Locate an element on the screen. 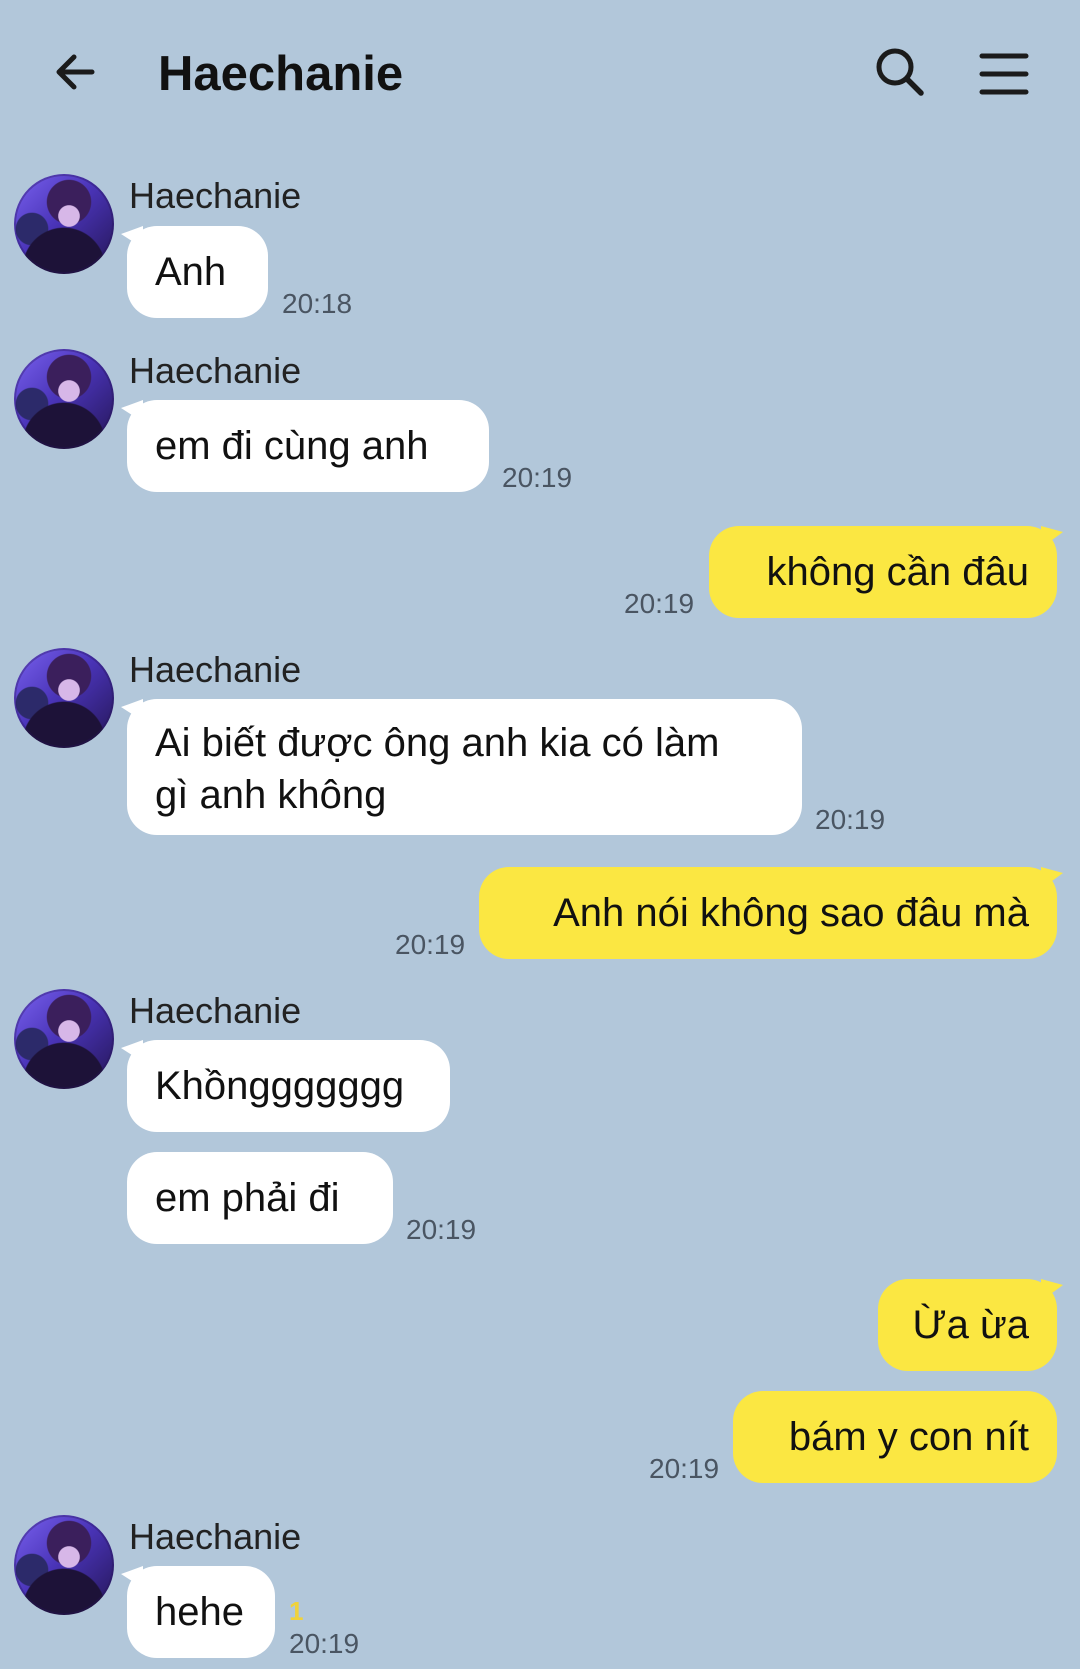 The image size is (1080, 1669). chat-title: Haechanie is located at coordinates (281, 74).